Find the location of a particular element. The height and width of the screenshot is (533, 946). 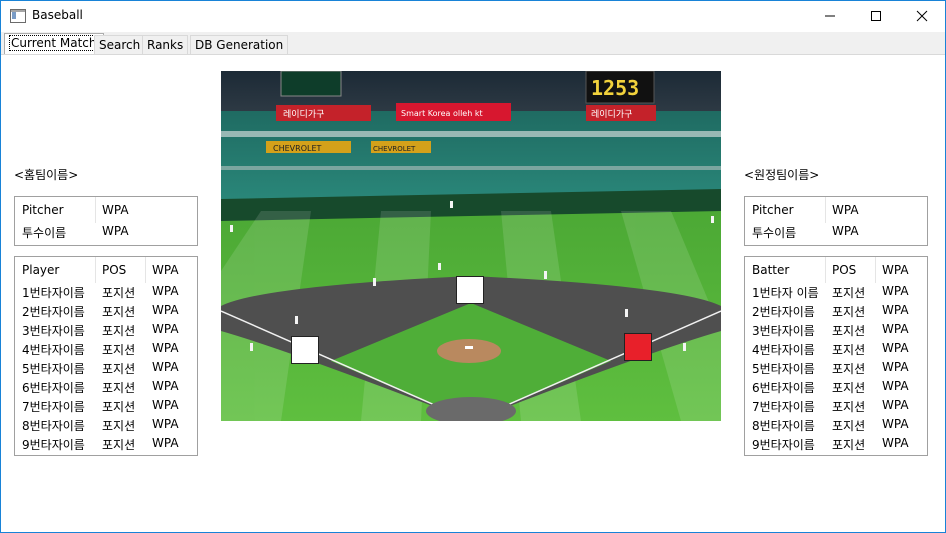

third-base-indicator is located at coordinates (305, 350).